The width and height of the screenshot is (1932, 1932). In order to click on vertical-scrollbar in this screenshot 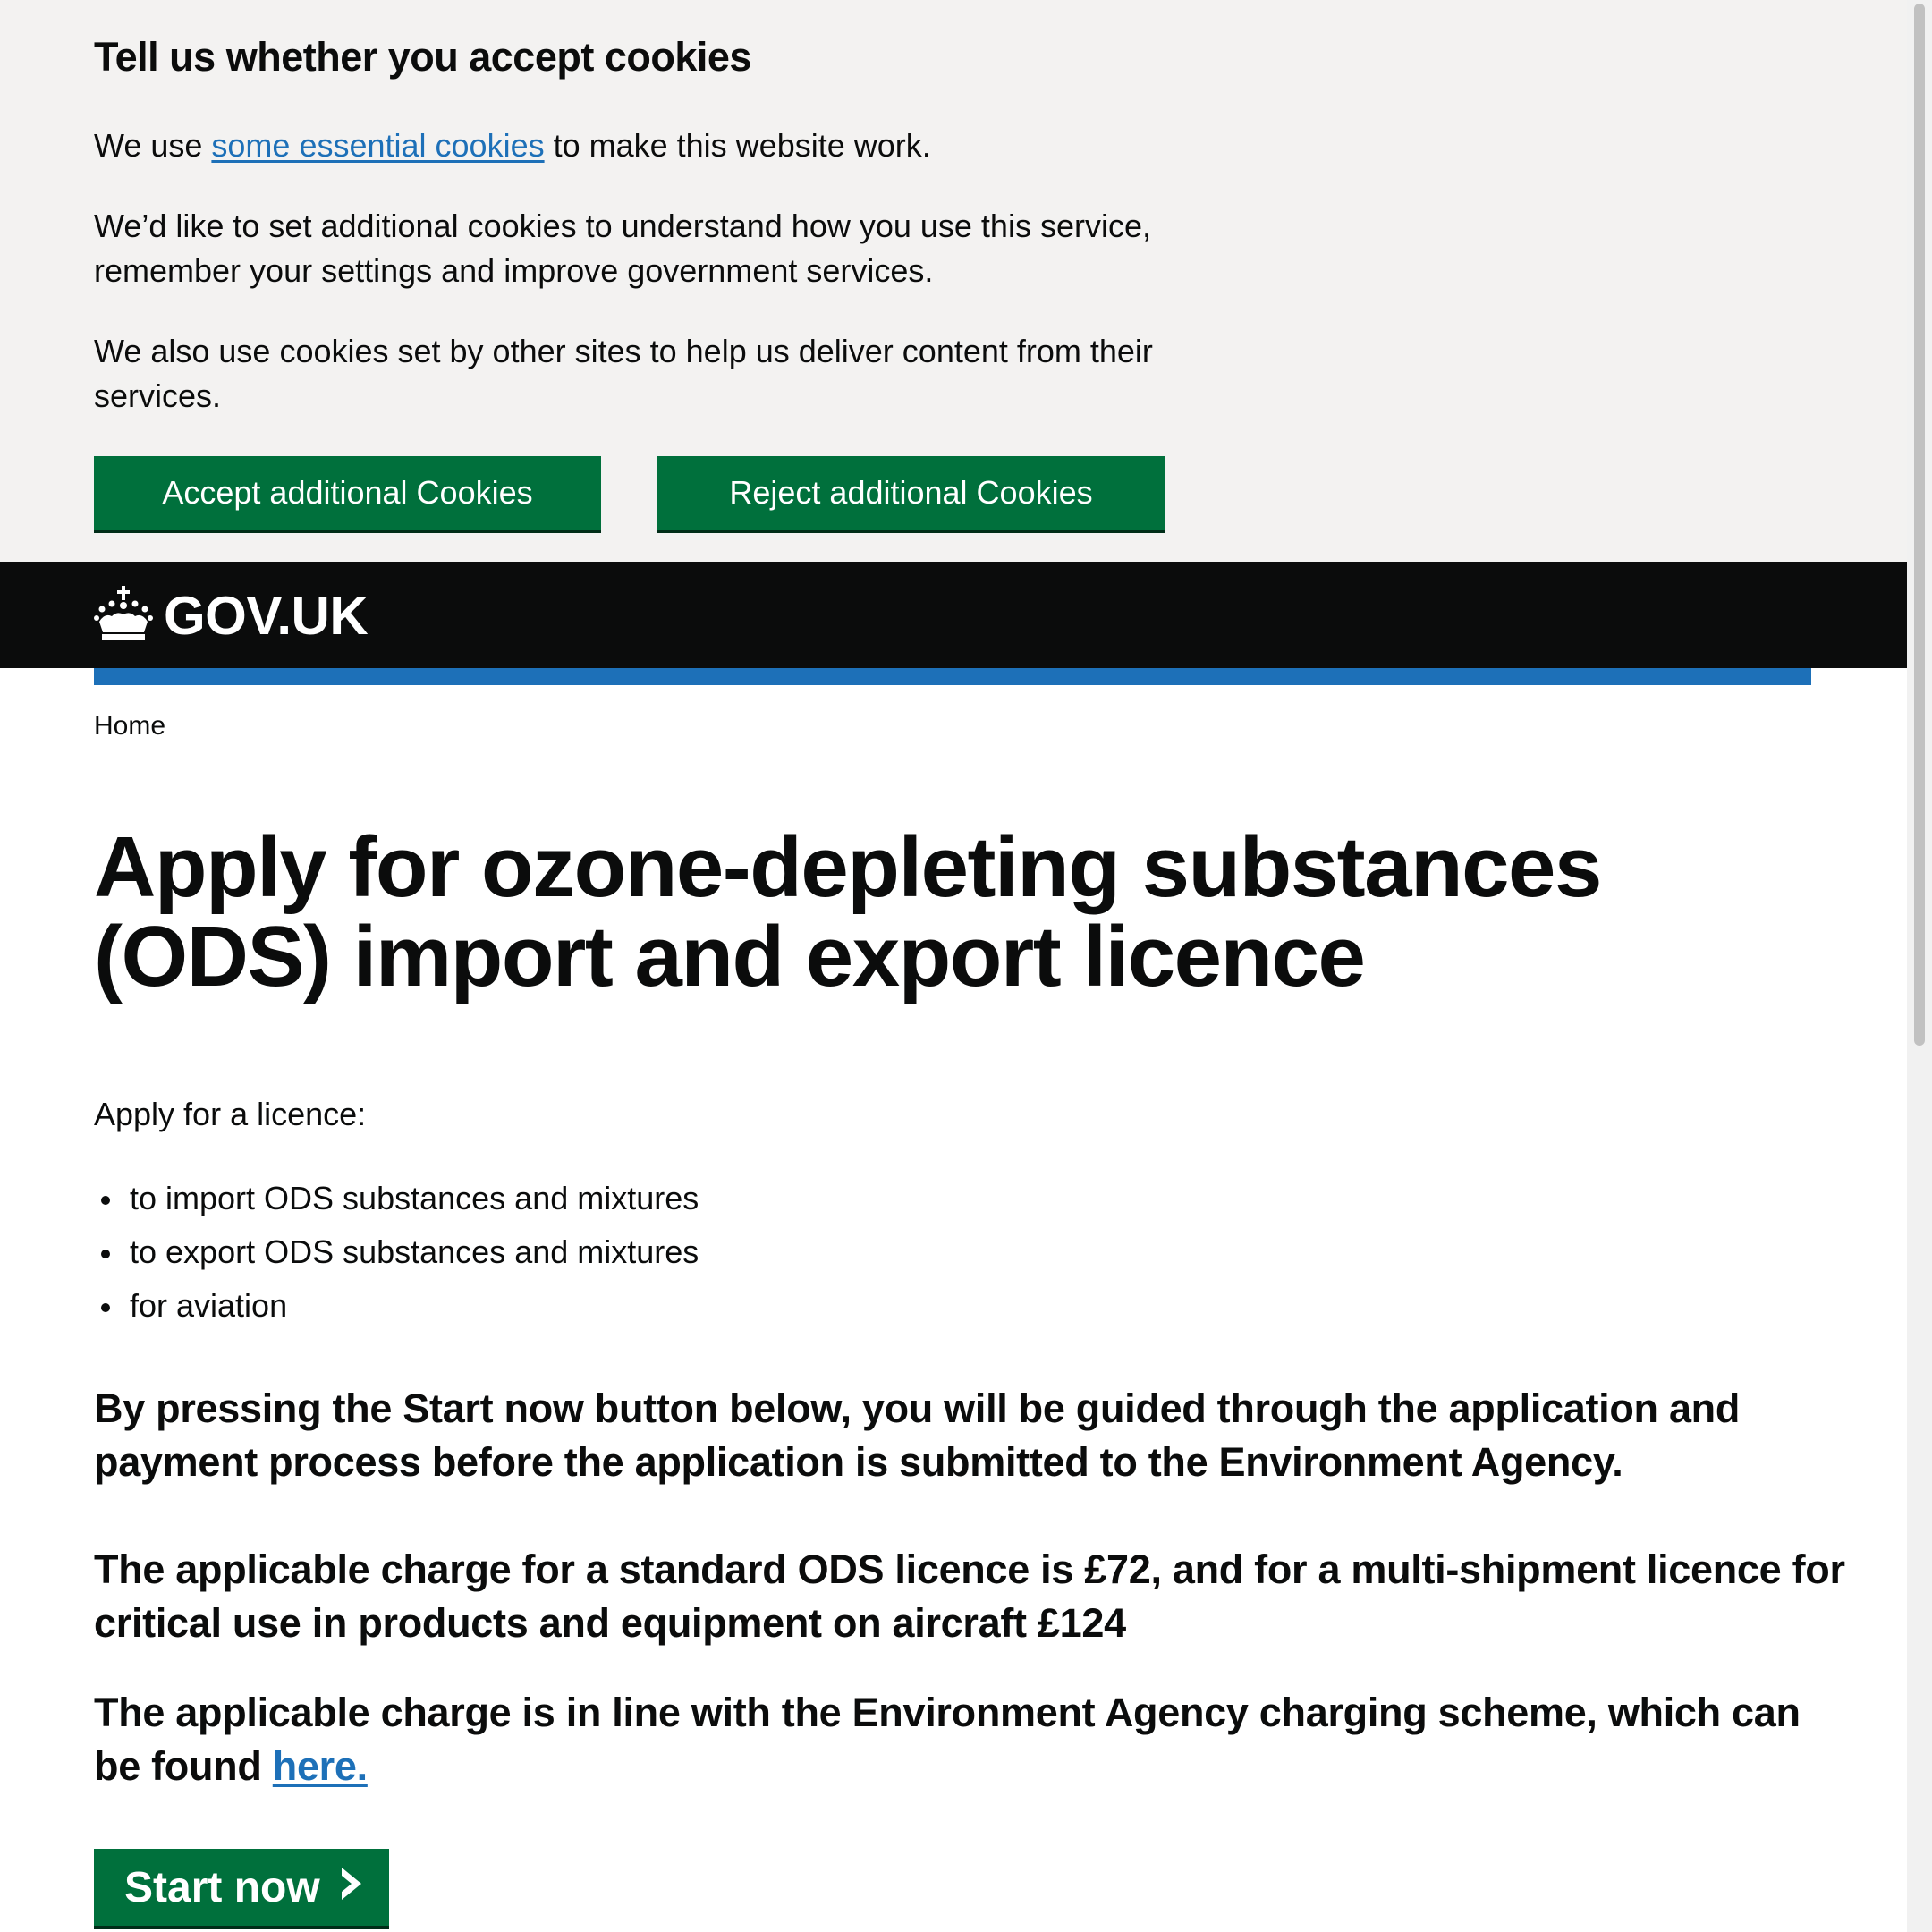, I will do `click(1919, 966)`.